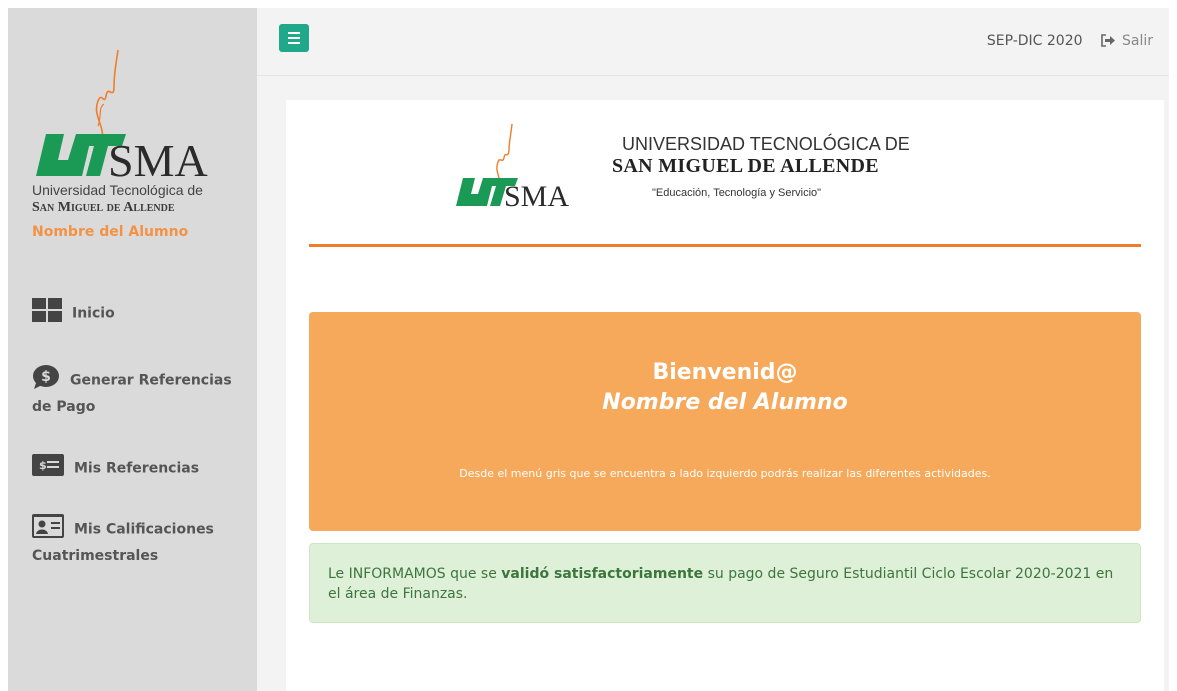  I want to click on sidebar-item-label: Generar Referencias de Pago, so click(132, 394).